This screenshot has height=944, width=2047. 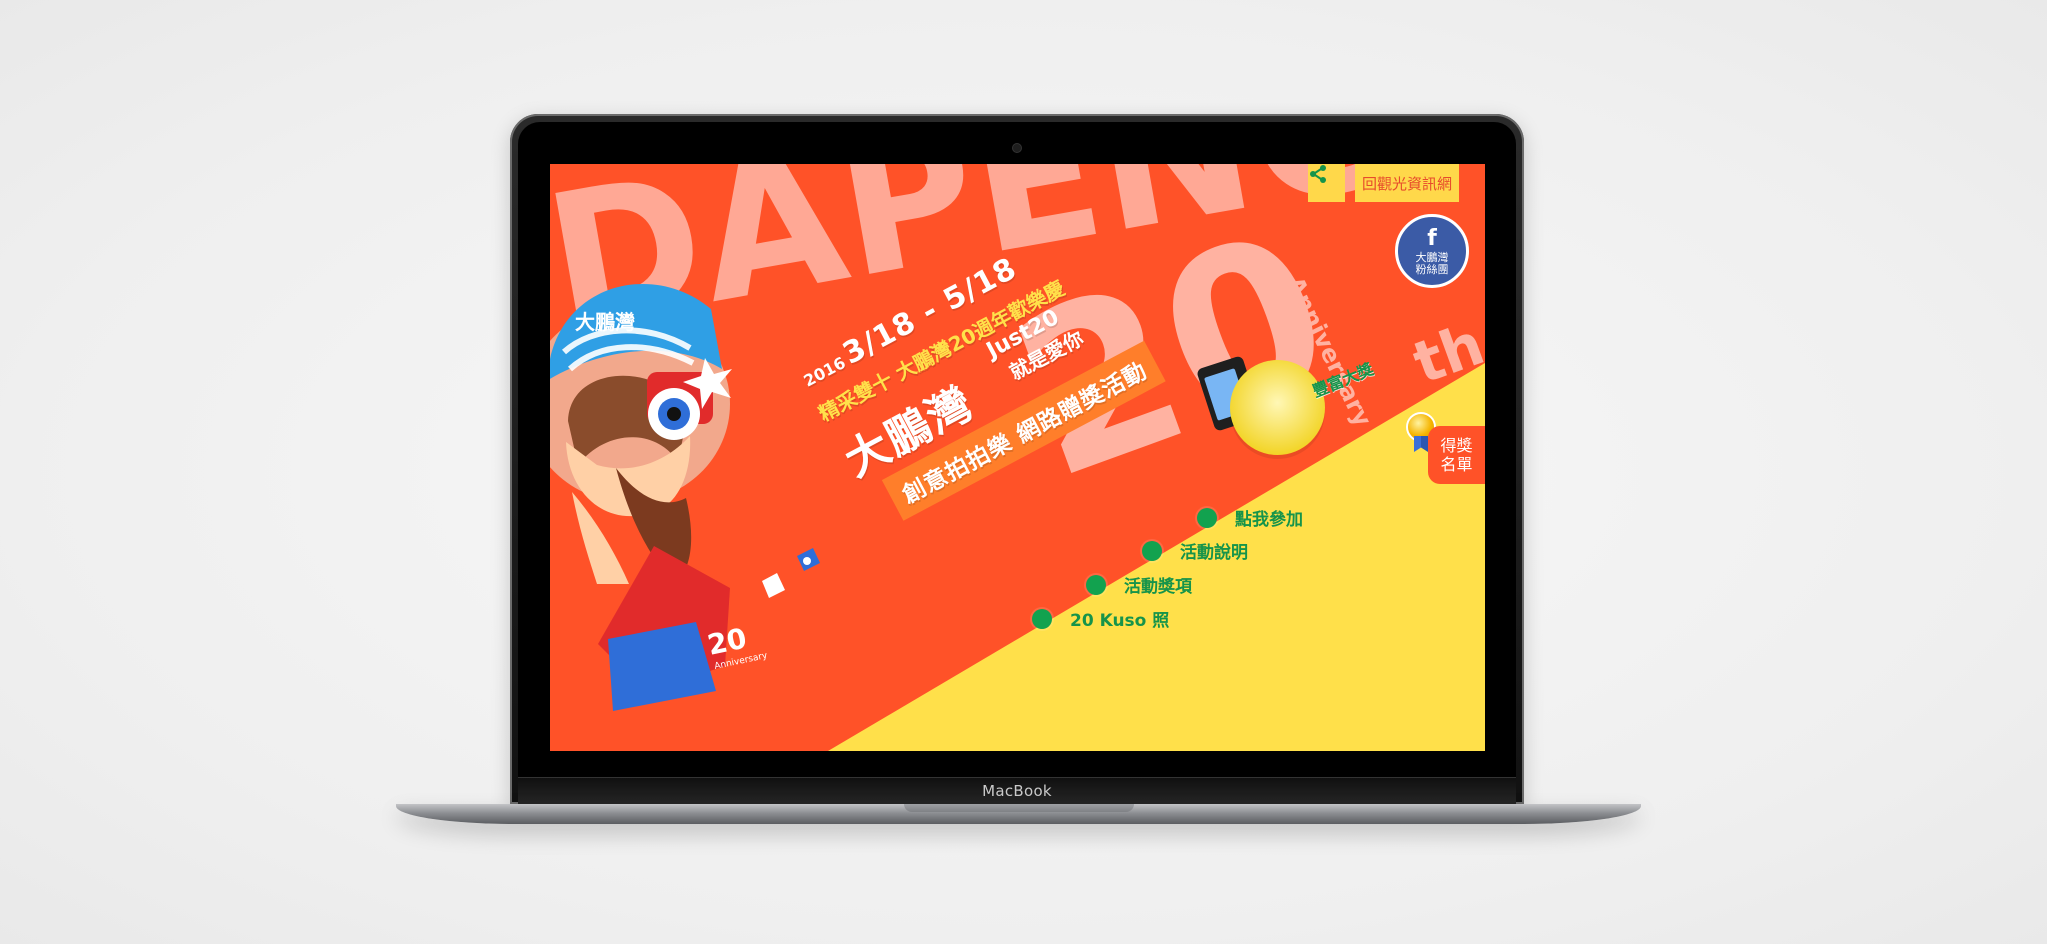 I want to click on tourism-site-label: 回觀光資訊網, so click(x=1407, y=183).